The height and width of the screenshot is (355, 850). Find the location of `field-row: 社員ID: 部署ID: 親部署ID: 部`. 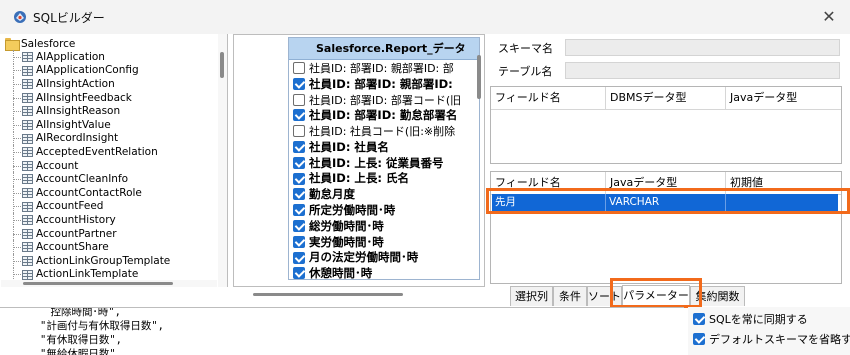

field-row: 社員ID: 部署ID: 親部署ID: 部 is located at coordinates (384, 68).